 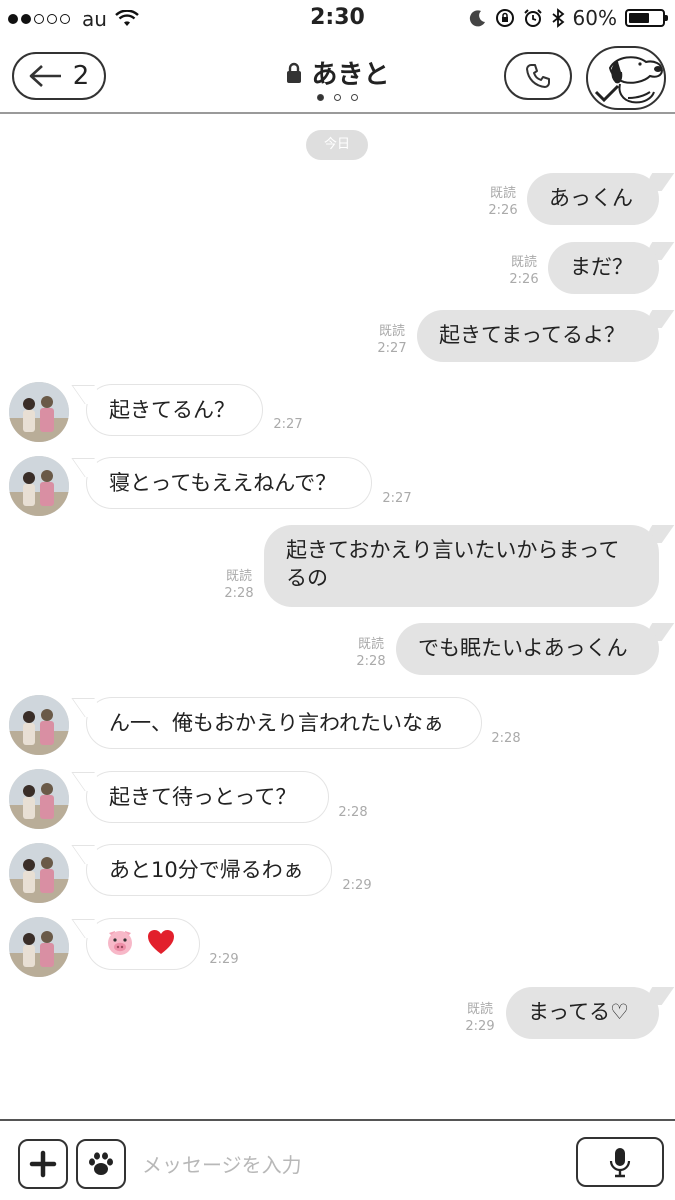 I want to click on message-bubble-outgoing: まってる♡, so click(x=582, y=1013).